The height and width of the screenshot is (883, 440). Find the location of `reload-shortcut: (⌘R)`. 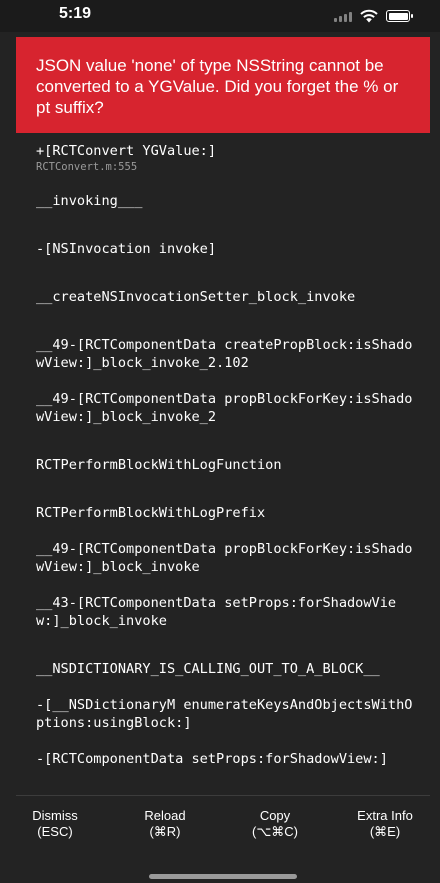

reload-shortcut: (⌘R) is located at coordinates (165, 831).